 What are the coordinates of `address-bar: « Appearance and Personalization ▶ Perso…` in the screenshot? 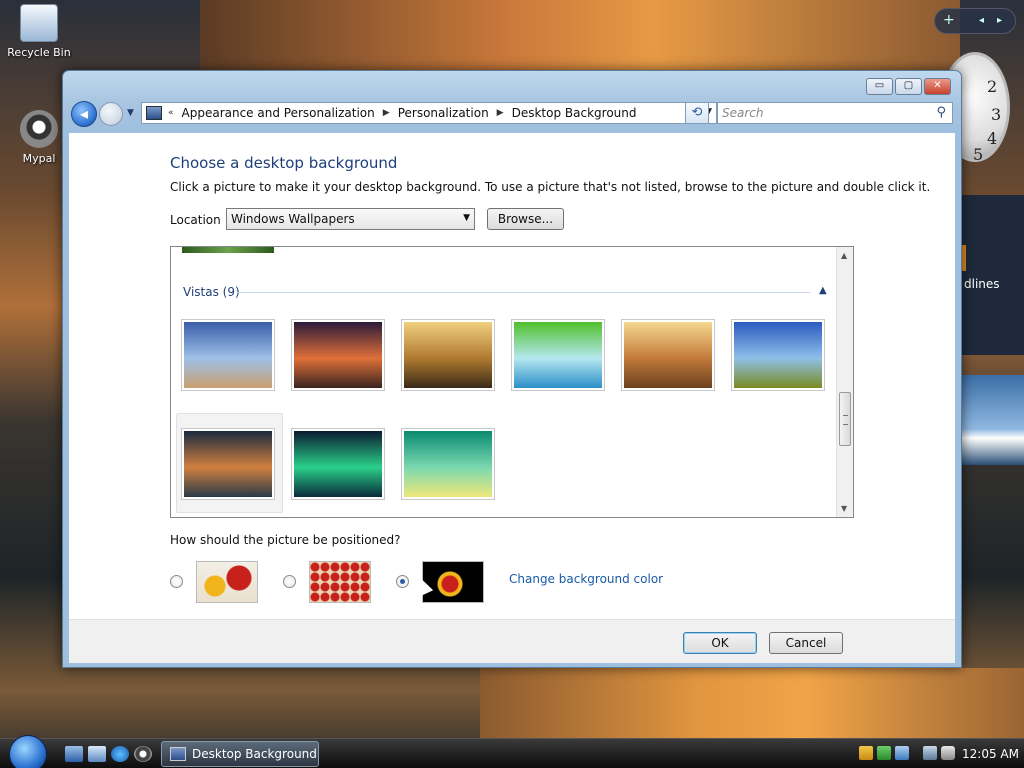 It's located at (429, 113).